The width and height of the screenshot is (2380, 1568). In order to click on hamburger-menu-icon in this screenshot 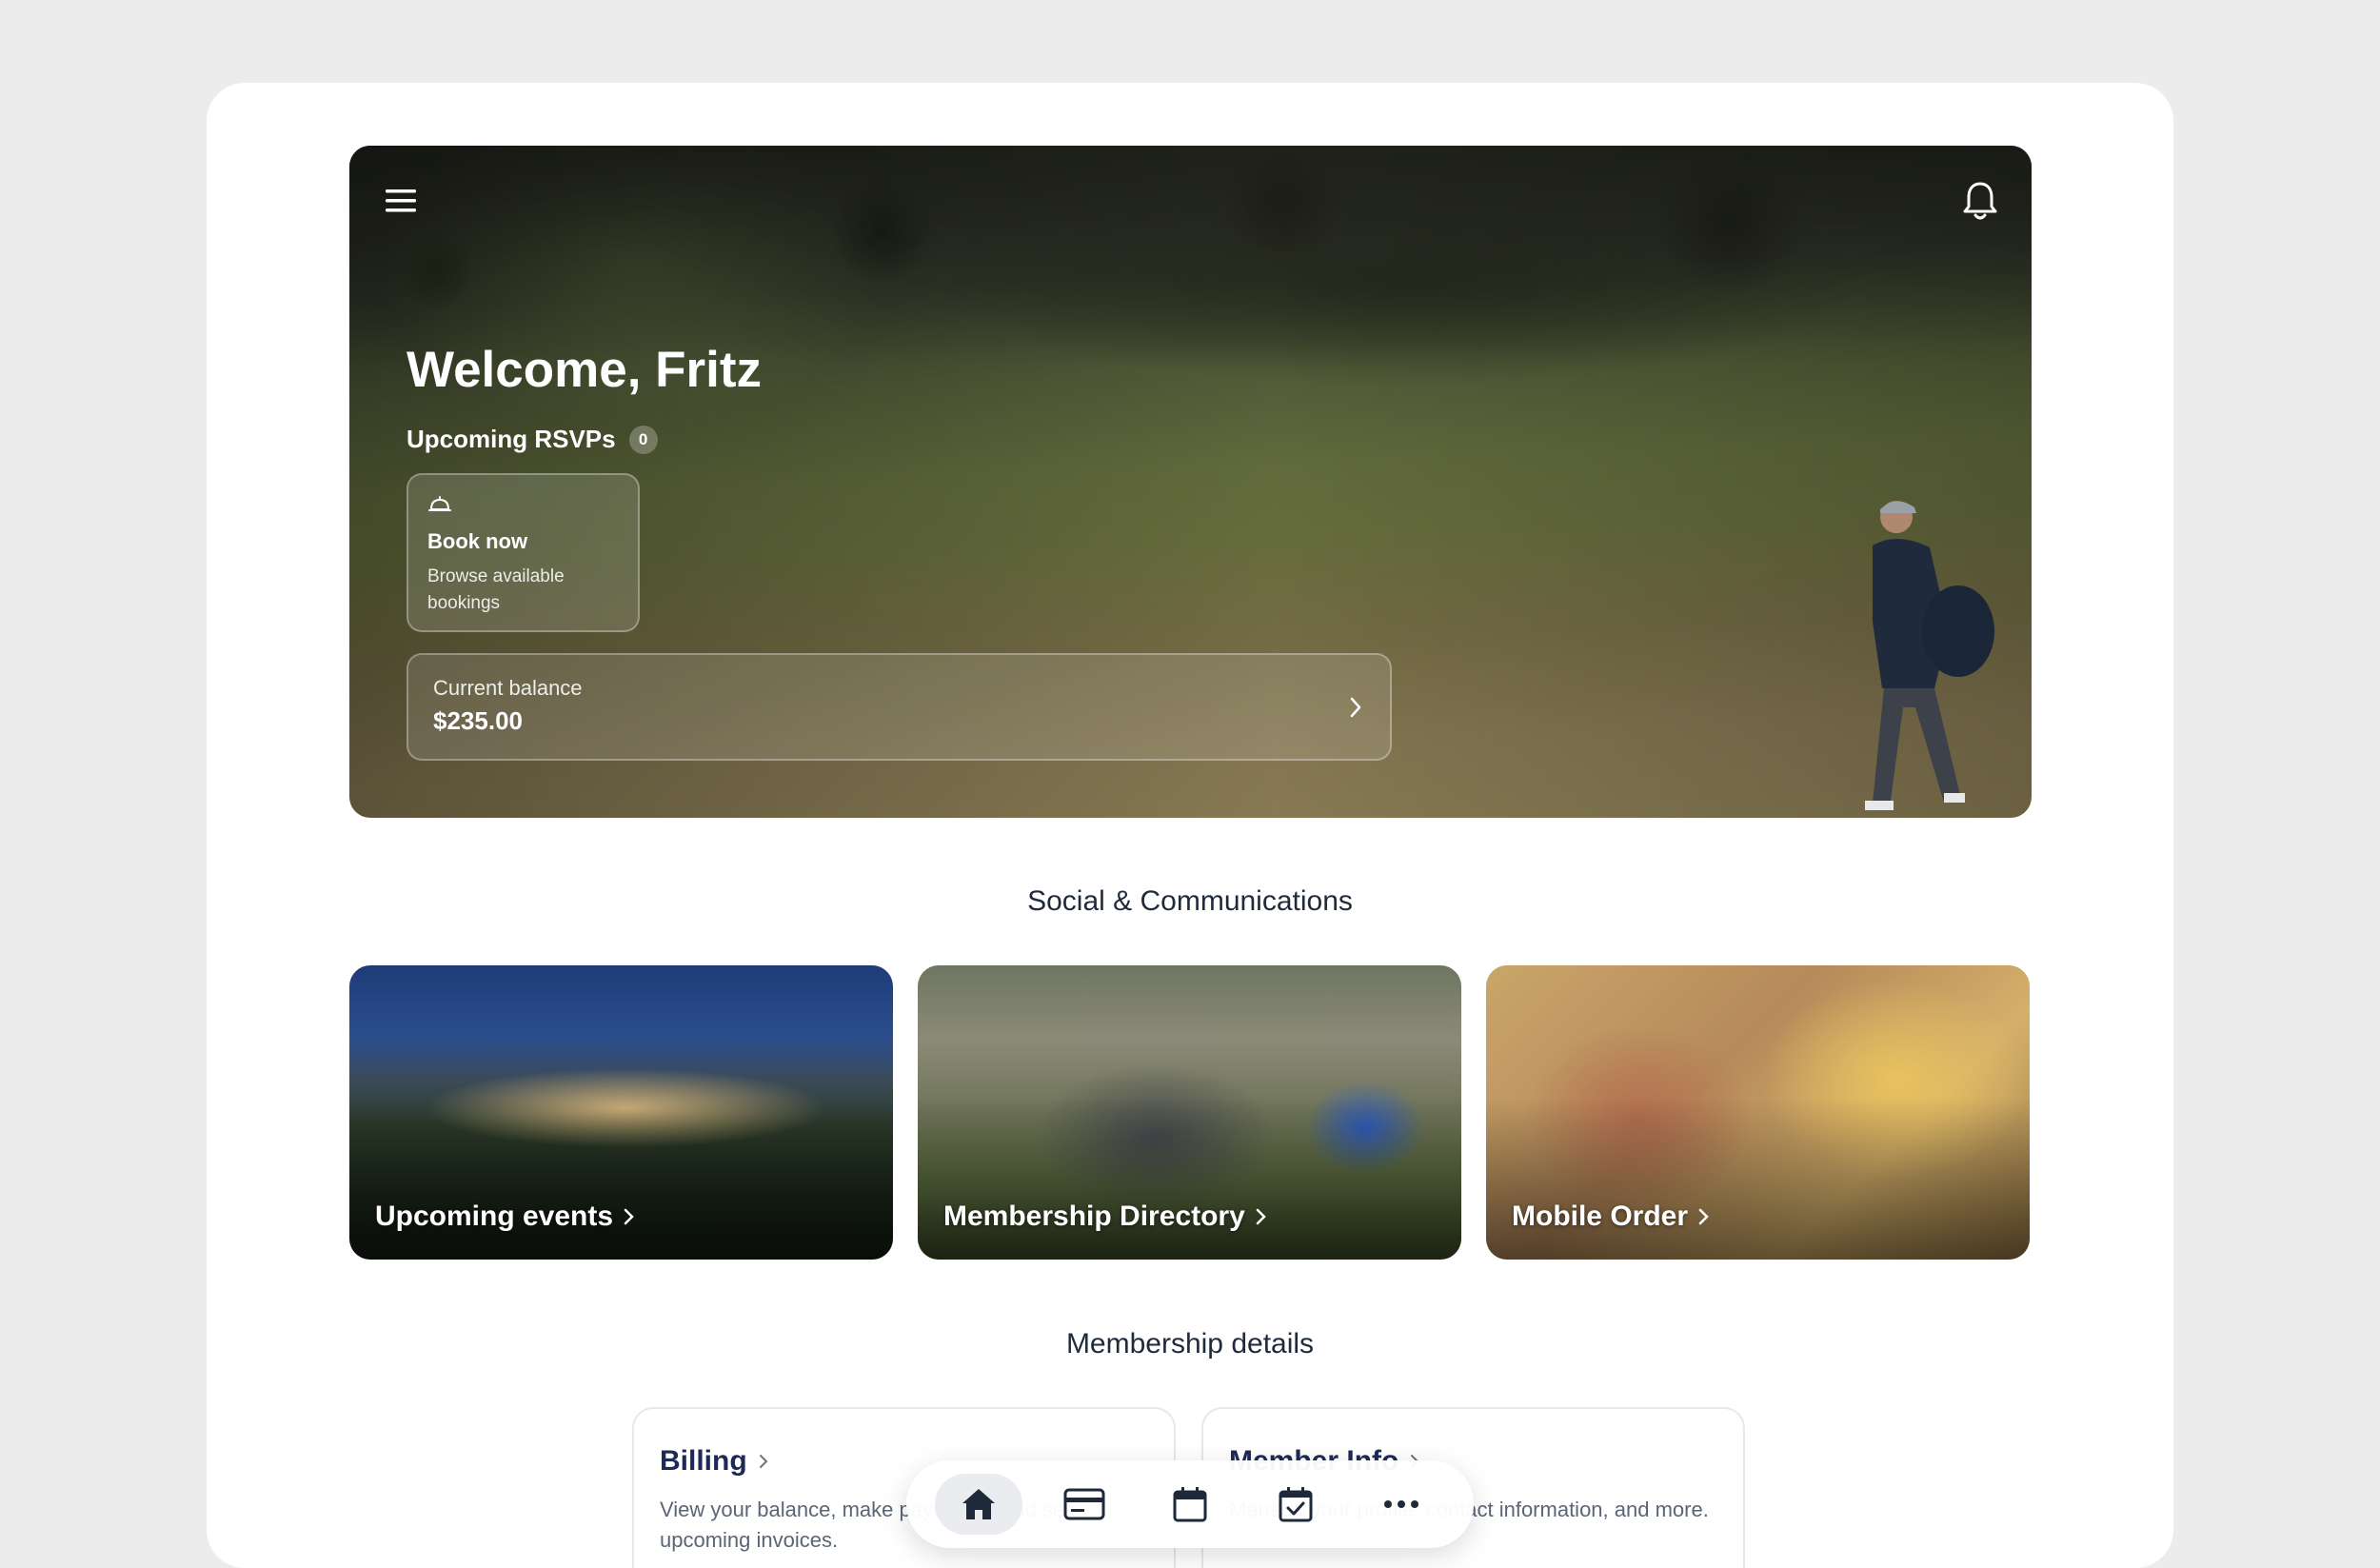, I will do `click(401, 201)`.